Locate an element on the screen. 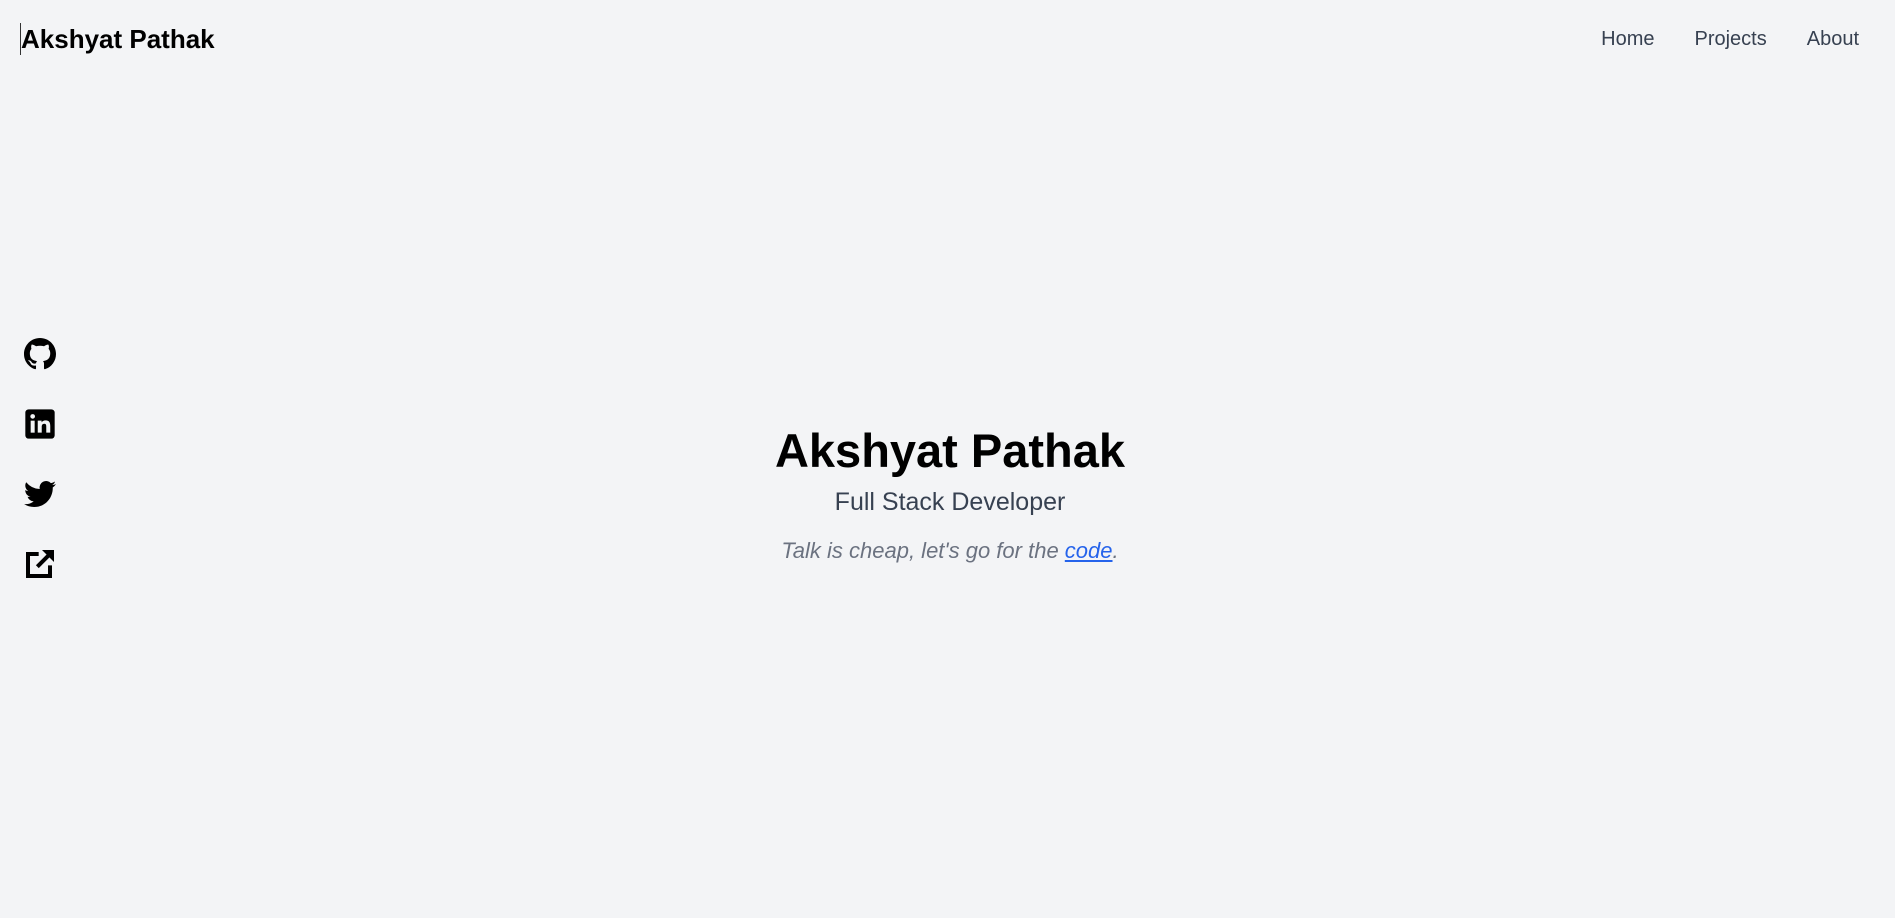 Image resolution: width=1895 pixels, height=918 pixels. nav-about-link: About is located at coordinates (1833, 39).